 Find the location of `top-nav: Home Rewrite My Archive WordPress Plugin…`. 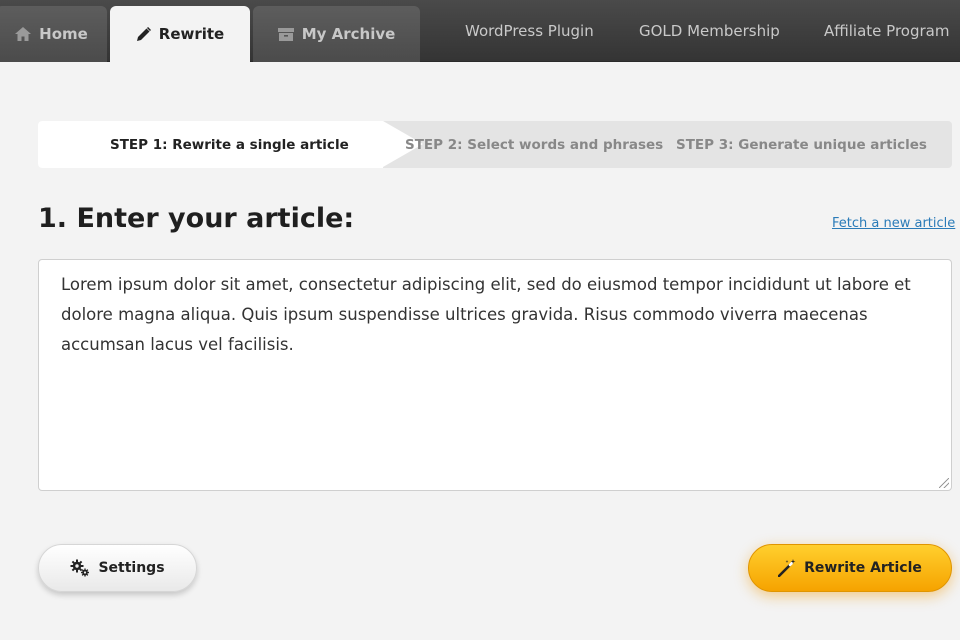

top-nav: Home Rewrite My Archive WordPress Plugin… is located at coordinates (480, 31).